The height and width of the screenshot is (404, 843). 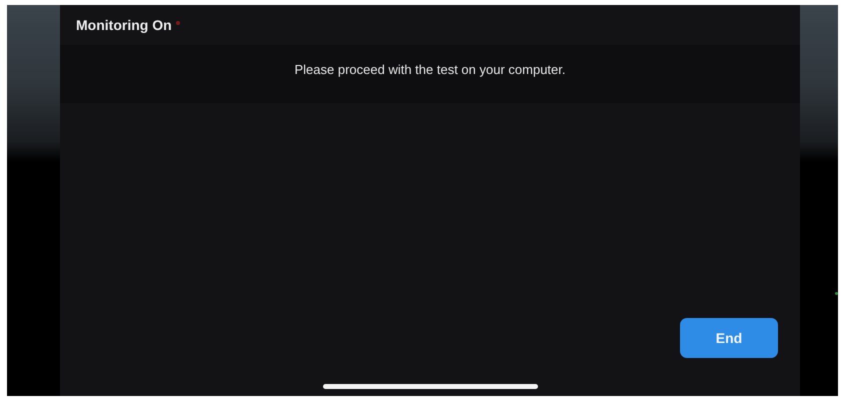 I want to click on instruction-message: Please proceed with the test on your computer., so click(x=430, y=69).